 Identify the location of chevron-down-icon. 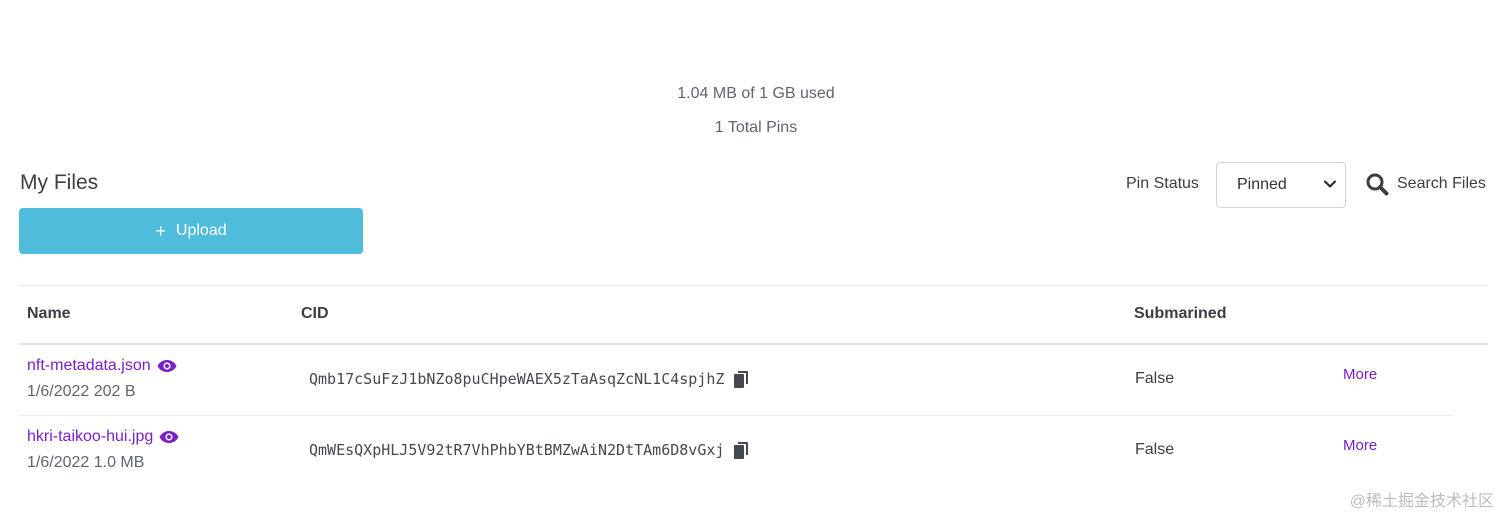
(1330, 184).